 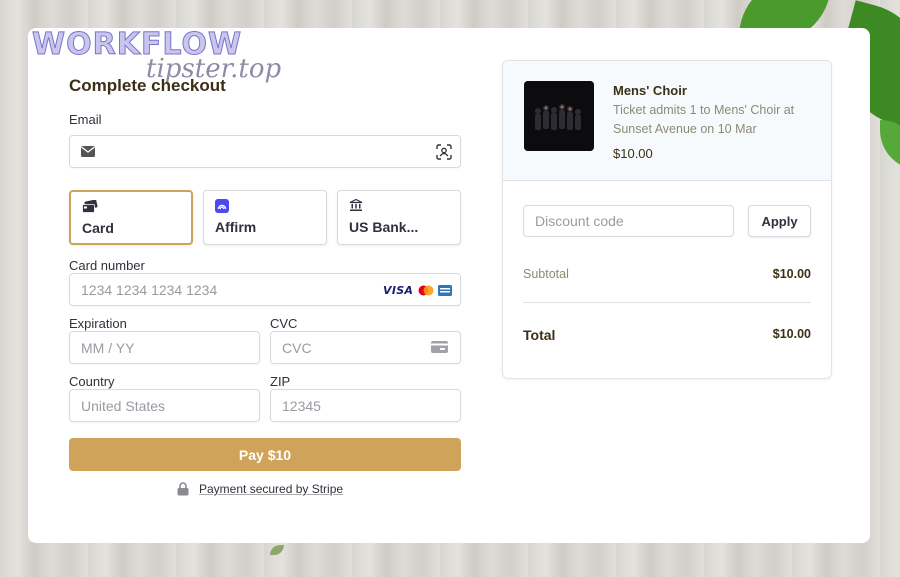 What do you see at coordinates (365, 405) in the screenshot?
I see `zip-input: 12345` at bounding box center [365, 405].